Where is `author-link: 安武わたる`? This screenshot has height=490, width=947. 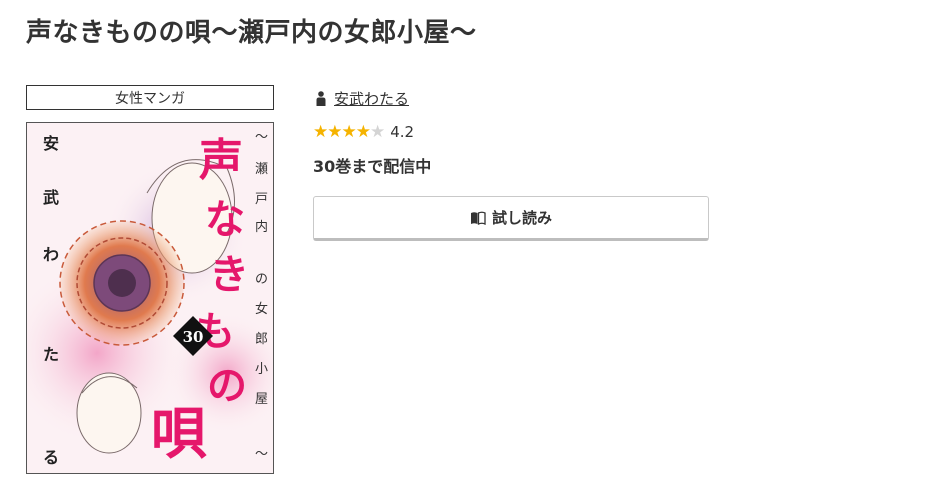
author-link: 安武わたる is located at coordinates (371, 98).